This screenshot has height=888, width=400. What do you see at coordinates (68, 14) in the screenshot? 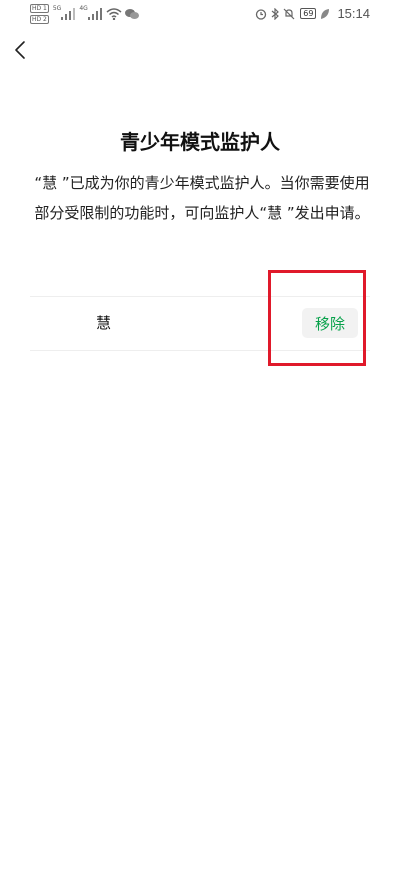
I see `signal-icon` at bounding box center [68, 14].